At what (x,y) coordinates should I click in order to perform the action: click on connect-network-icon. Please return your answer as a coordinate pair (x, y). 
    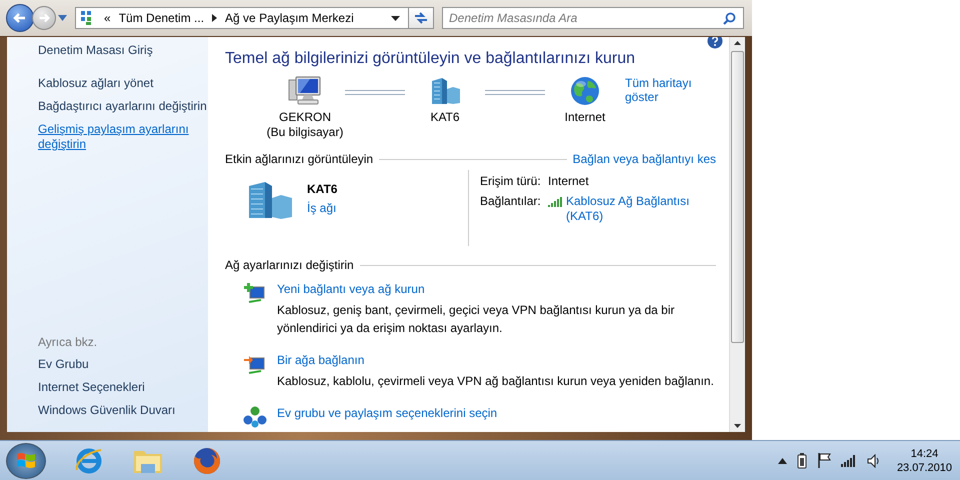
    Looking at the image, I should click on (255, 365).